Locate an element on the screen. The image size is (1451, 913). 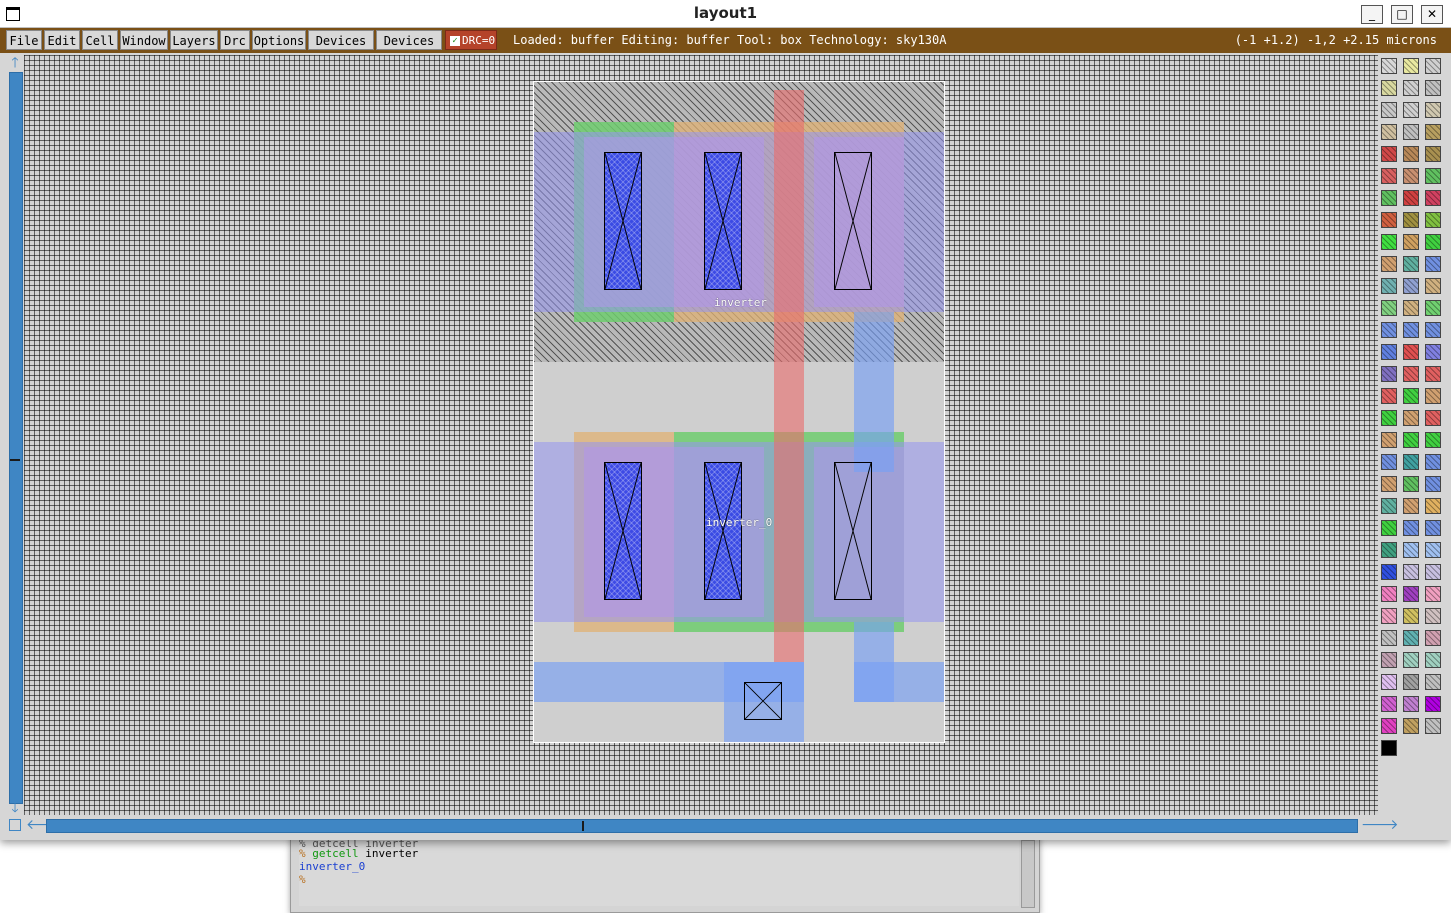
menu-layers: Layers is located at coordinates (194, 40).